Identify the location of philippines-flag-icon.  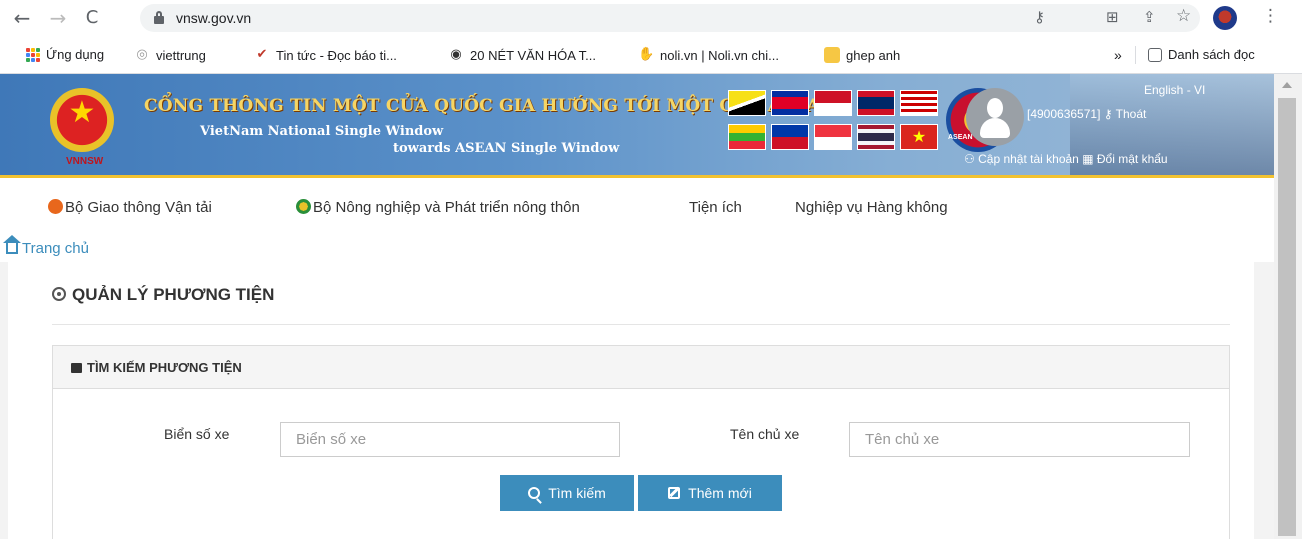
(790, 137).